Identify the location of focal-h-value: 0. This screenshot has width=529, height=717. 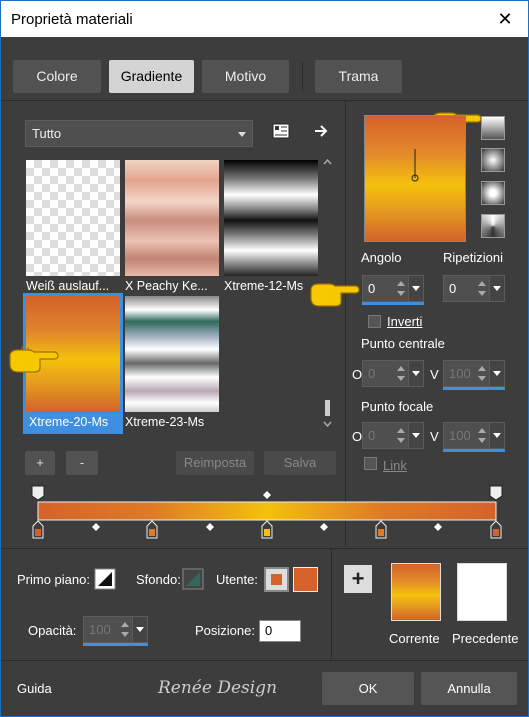
(372, 435).